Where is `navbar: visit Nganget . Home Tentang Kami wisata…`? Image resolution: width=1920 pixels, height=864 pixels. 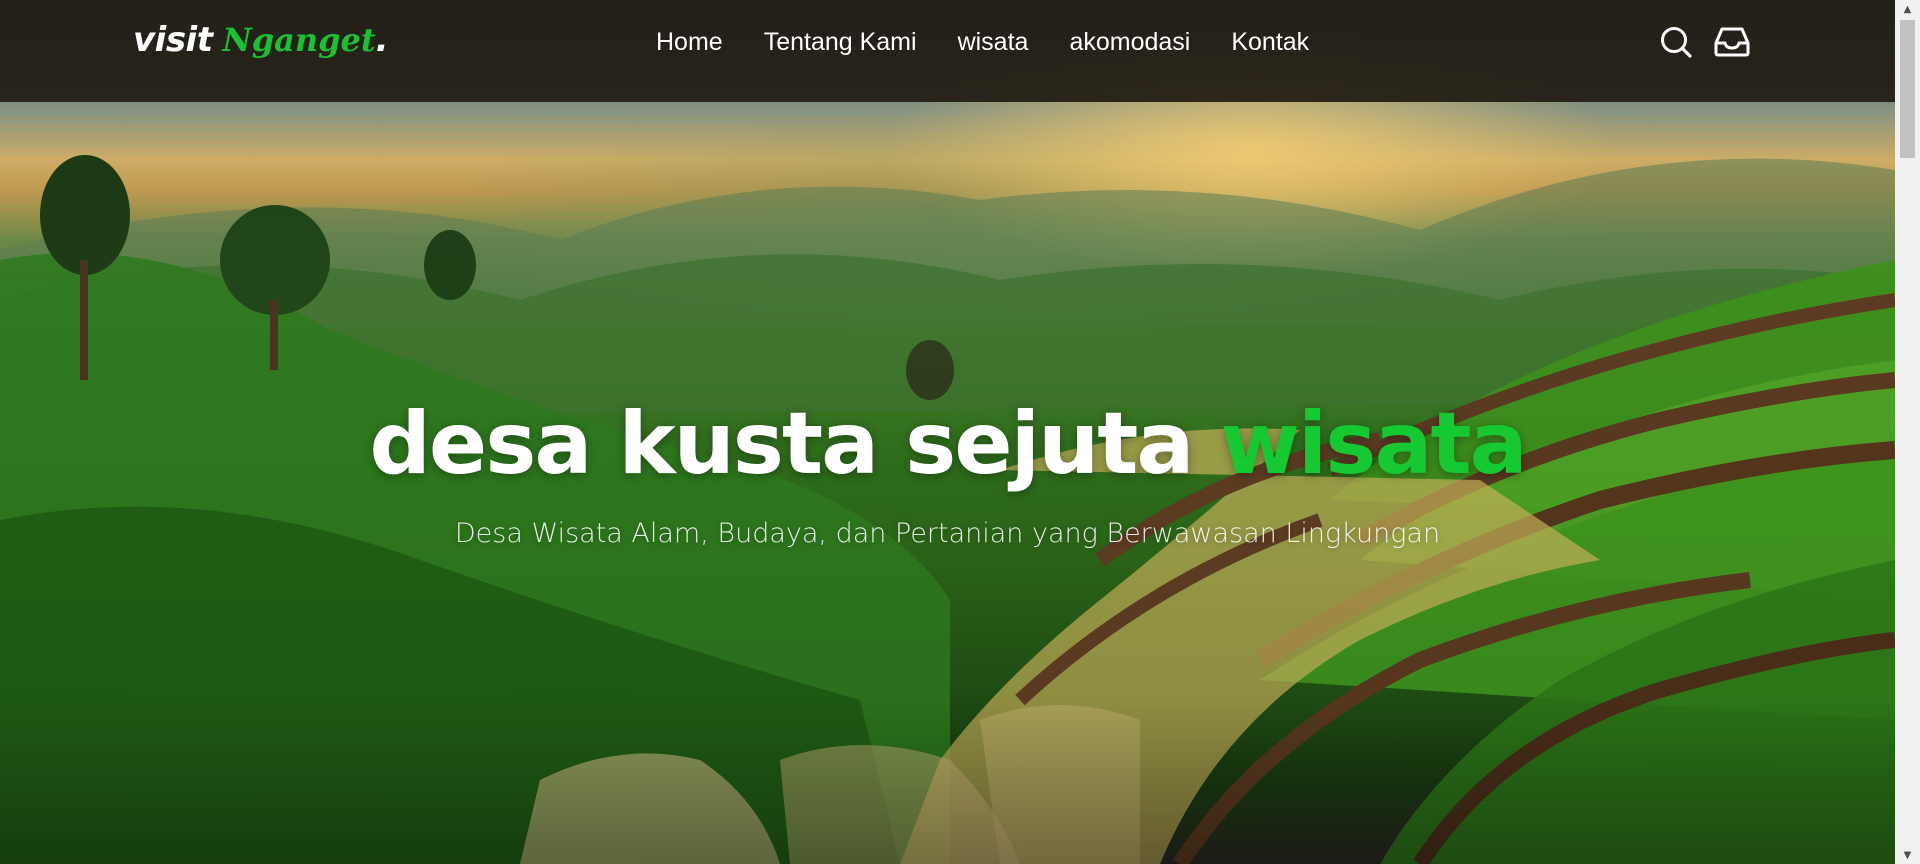 navbar: visit Nganget . Home Tentang Kami wisata… is located at coordinates (947, 51).